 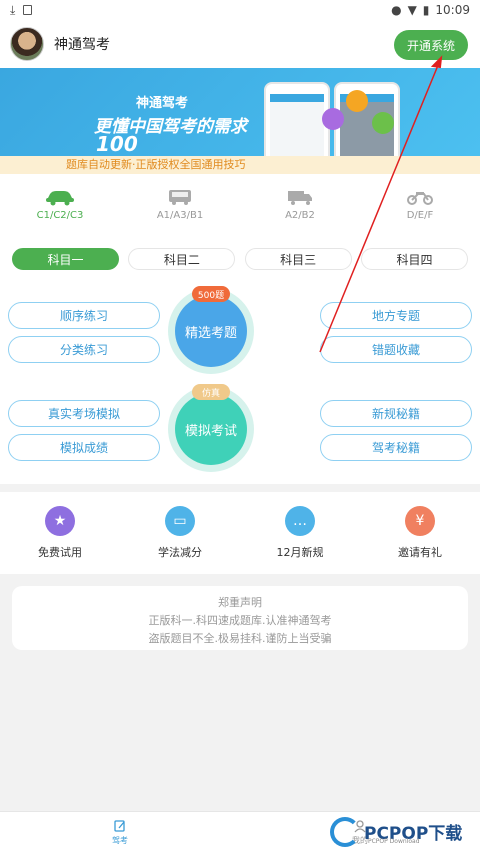 What do you see at coordinates (180, 521) in the screenshot?
I see `card-icon: ▭` at bounding box center [180, 521].